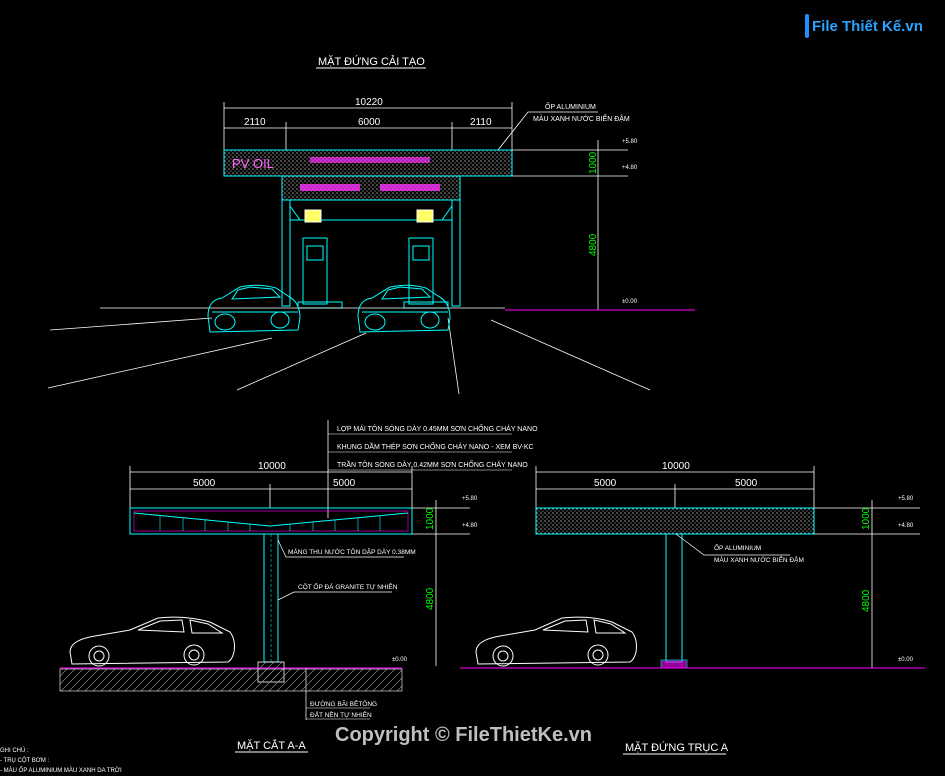 This screenshot has height=776, width=945. I want to click on section-dim-right: 5000, so click(344, 483).